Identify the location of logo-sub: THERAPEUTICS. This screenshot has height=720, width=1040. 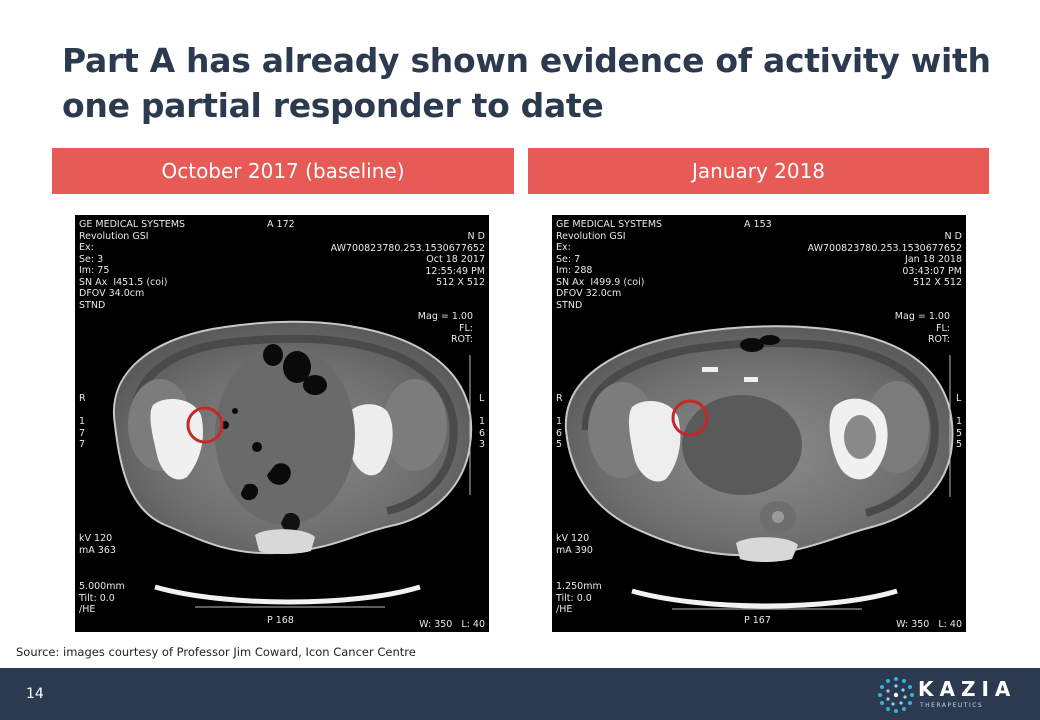
(952, 705).